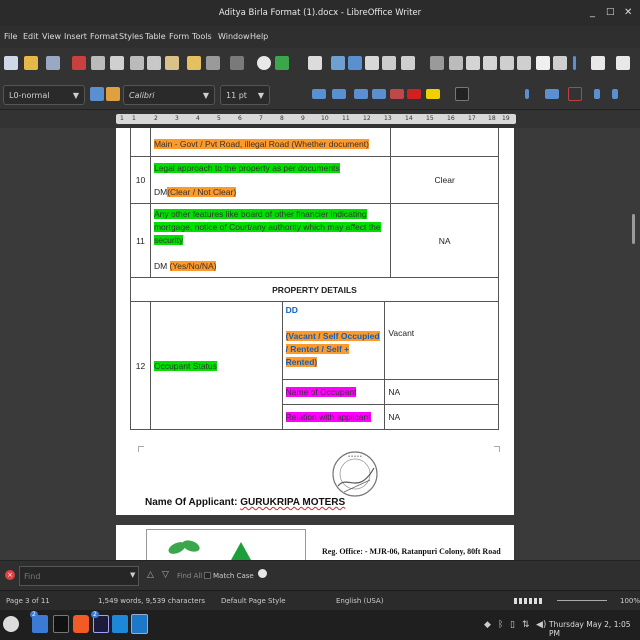 The image size is (640, 640). Describe the element at coordinates (630, 601) in the screenshot. I see `zoom-level: 100%` at that location.